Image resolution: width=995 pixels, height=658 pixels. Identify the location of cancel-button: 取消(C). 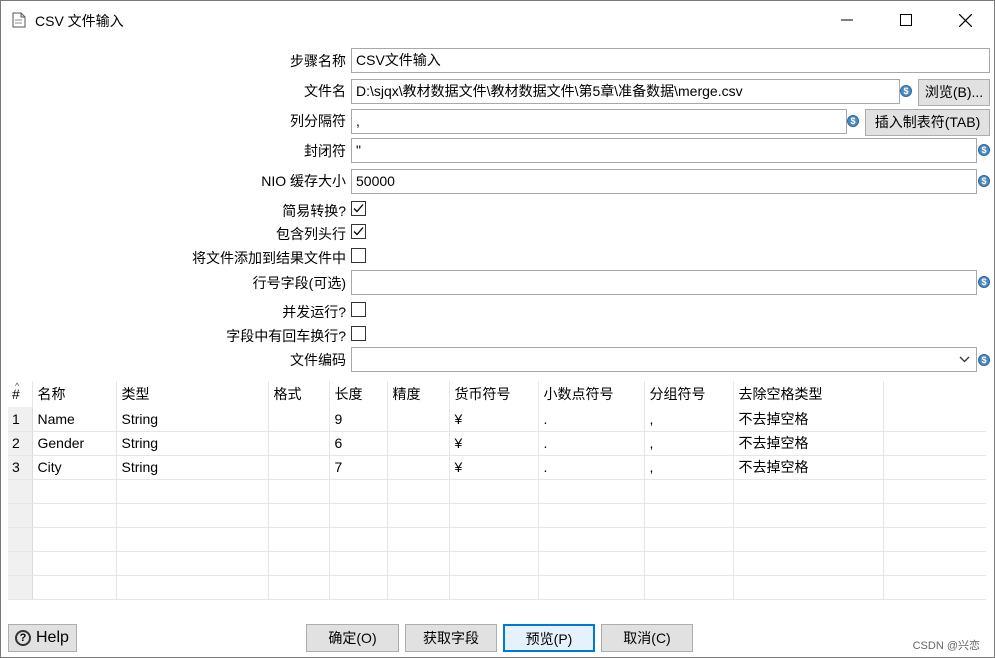
(647, 638).